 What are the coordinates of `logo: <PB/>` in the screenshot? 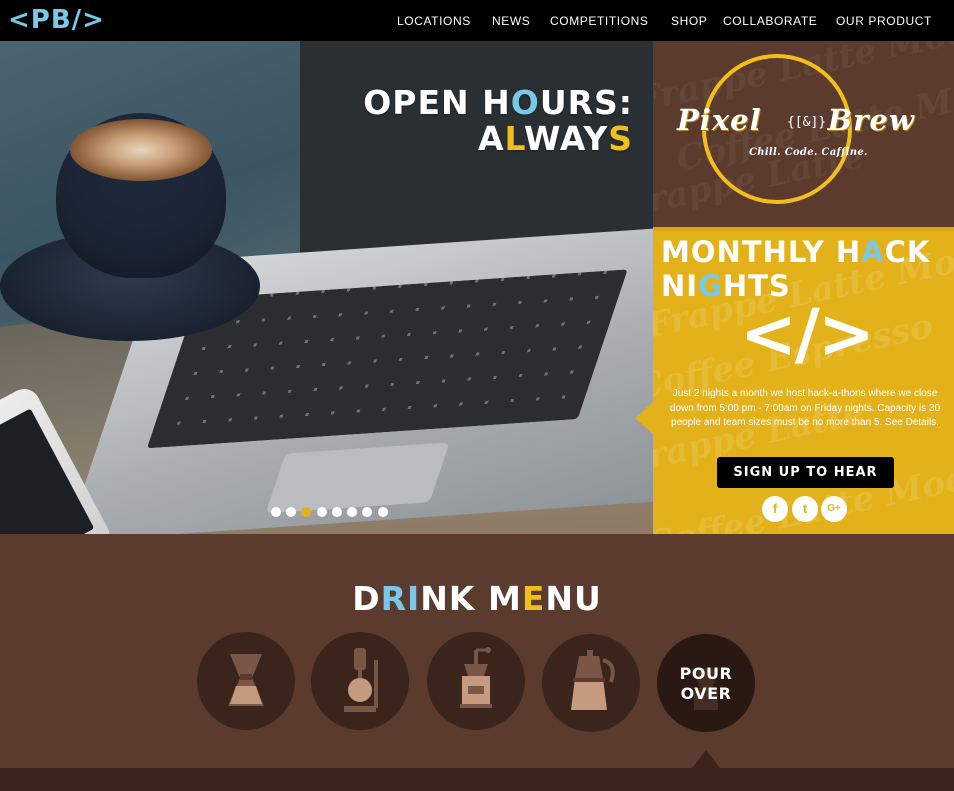 It's located at (56, 20).